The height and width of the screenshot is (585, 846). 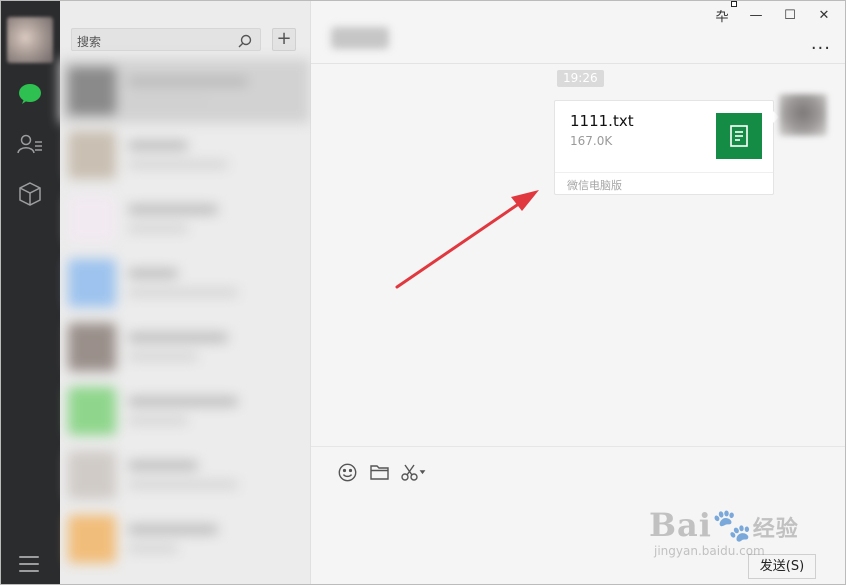 I want to click on send-button: 发送(S), so click(x=782, y=566).